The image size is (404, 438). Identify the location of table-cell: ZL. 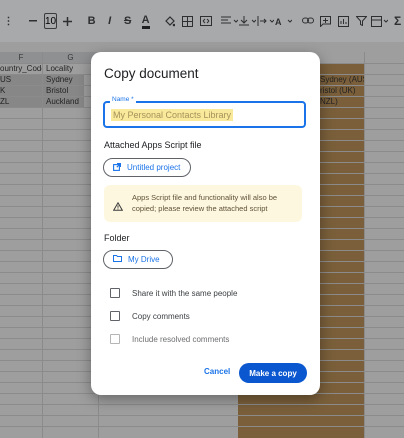
(21, 101).